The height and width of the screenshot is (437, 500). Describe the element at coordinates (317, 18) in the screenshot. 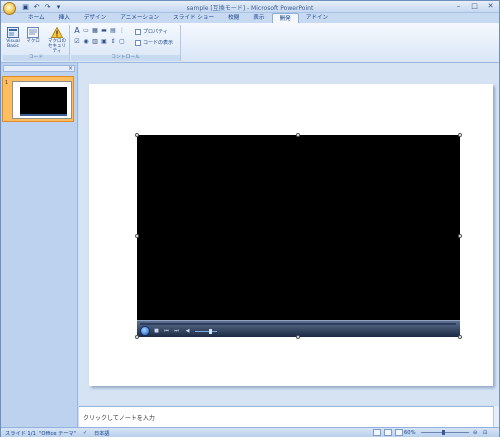

I see `tab-add-ins: アドイン` at that location.